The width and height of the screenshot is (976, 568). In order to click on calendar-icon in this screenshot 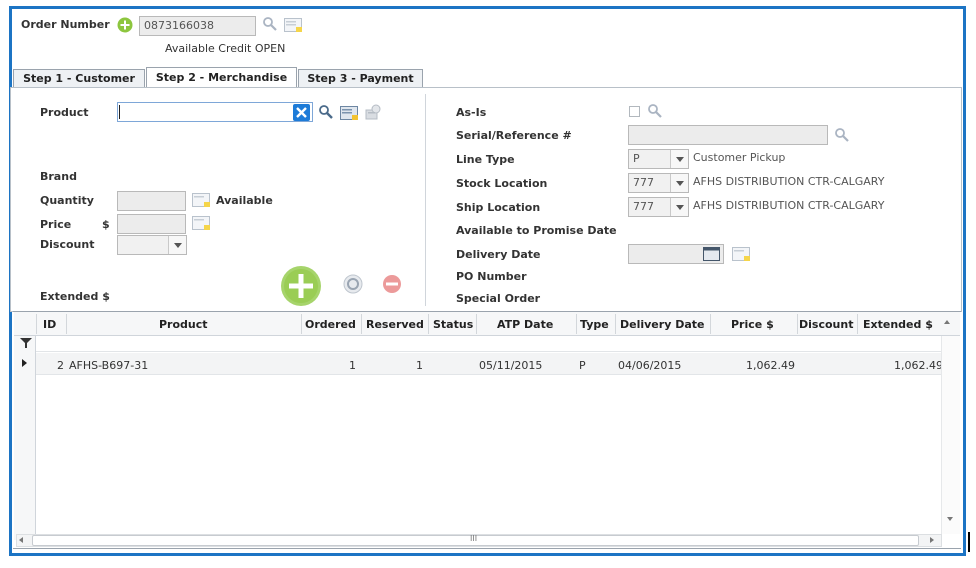, I will do `click(711, 254)`.